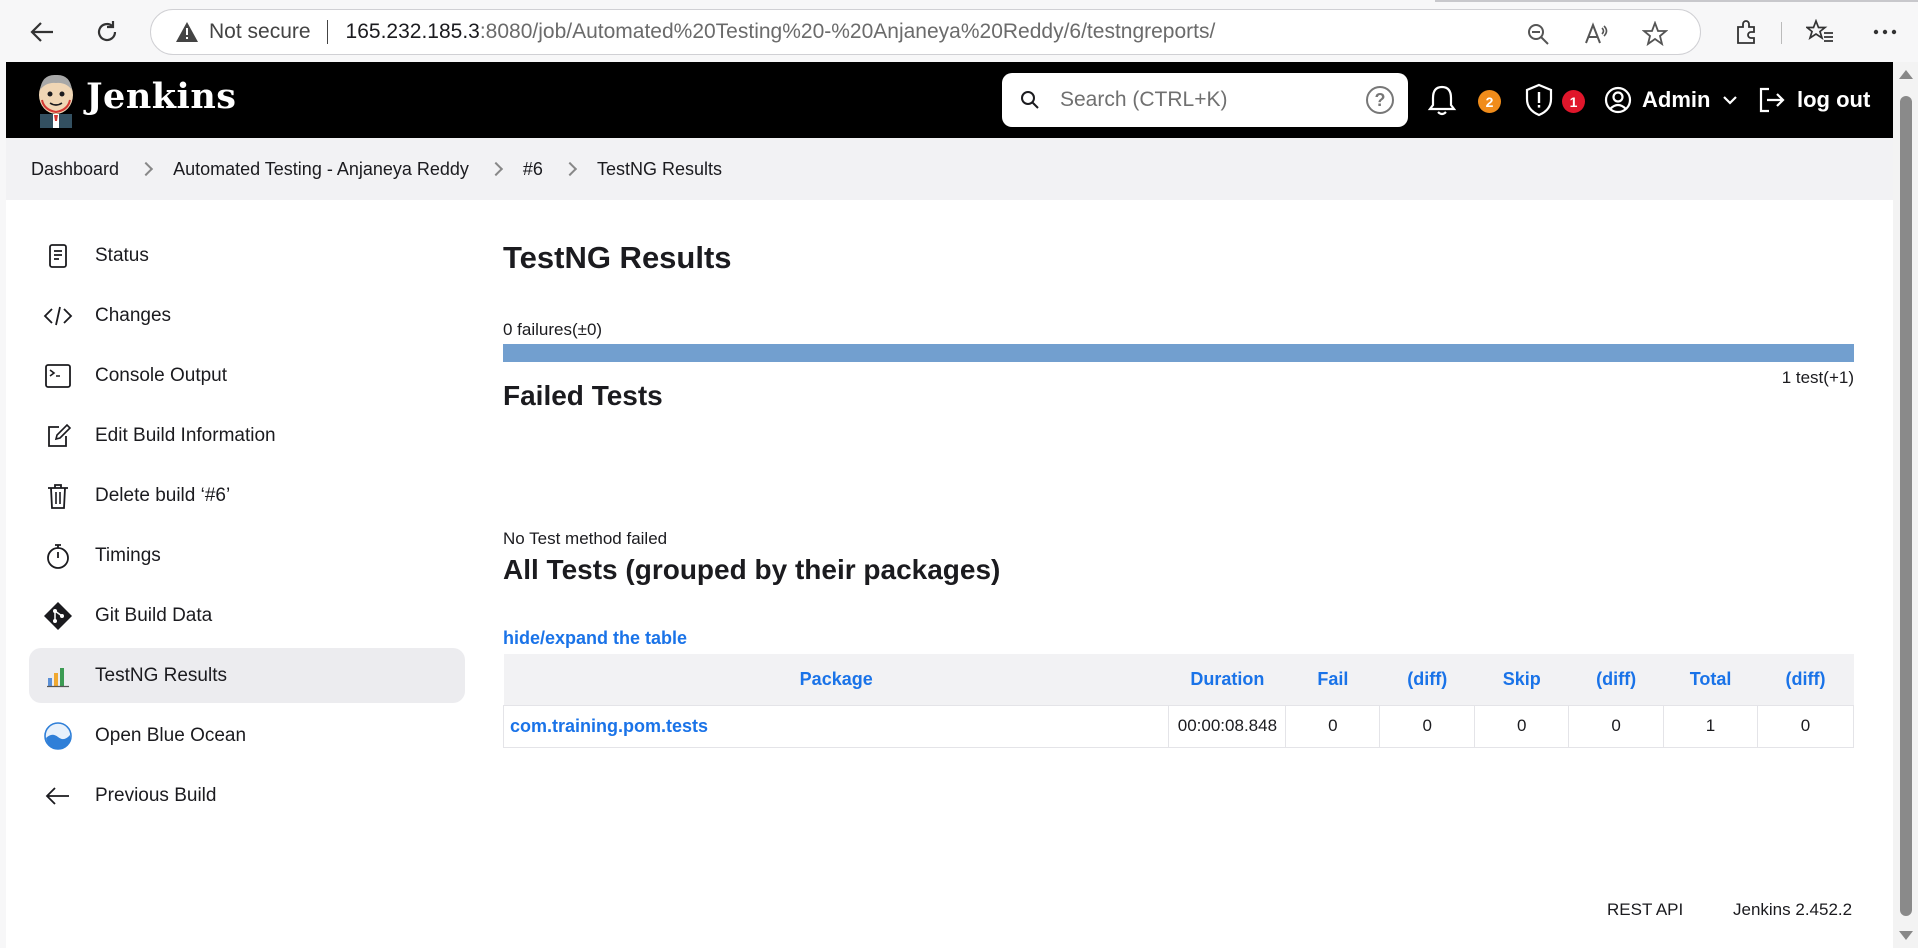 This screenshot has width=1918, height=948. What do you see at coordinates (58, 316) in the screenshot?
I see `code-icon` at bounding box center [58, 316].